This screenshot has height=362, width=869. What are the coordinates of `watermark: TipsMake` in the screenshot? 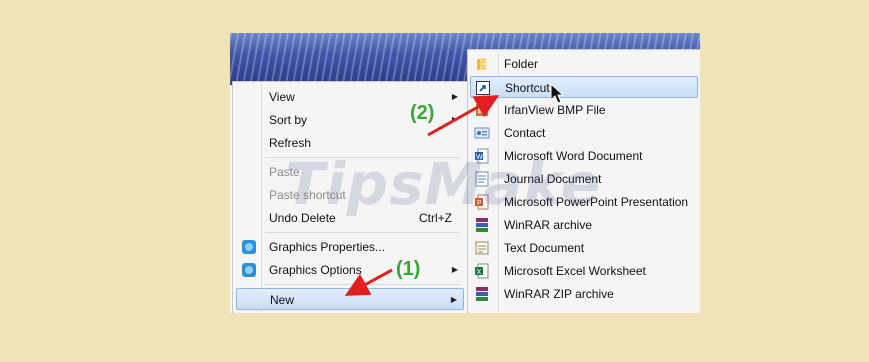 It's located at (443, 184).